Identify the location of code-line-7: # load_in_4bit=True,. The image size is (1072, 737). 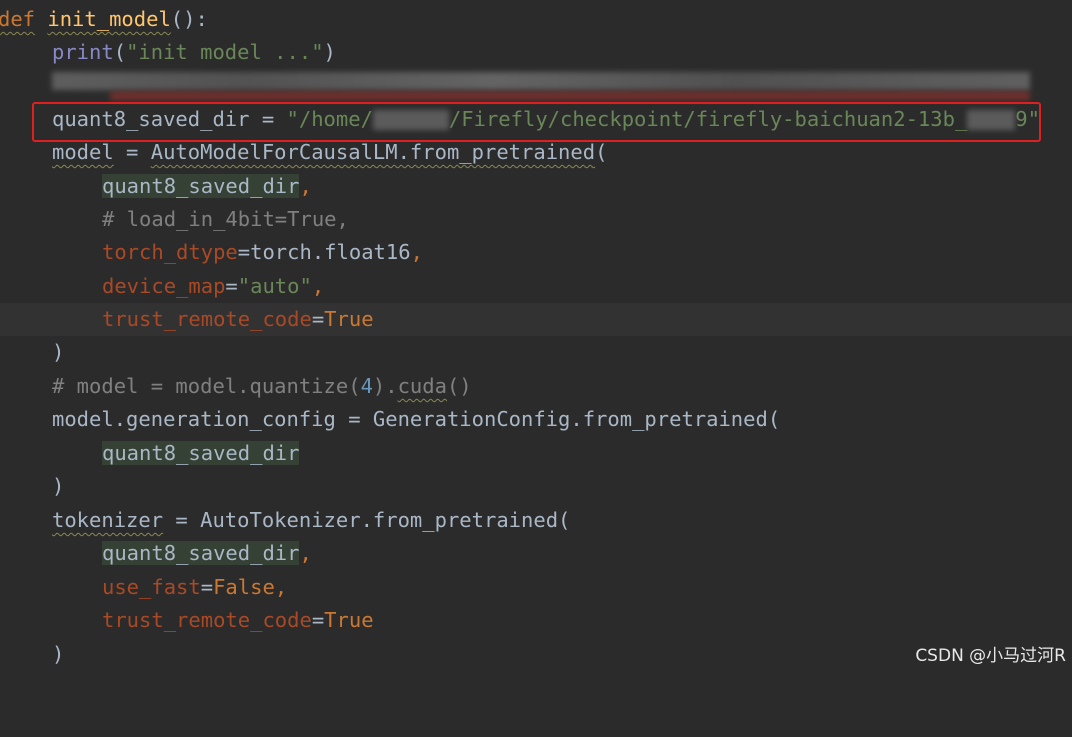
(225, 219).